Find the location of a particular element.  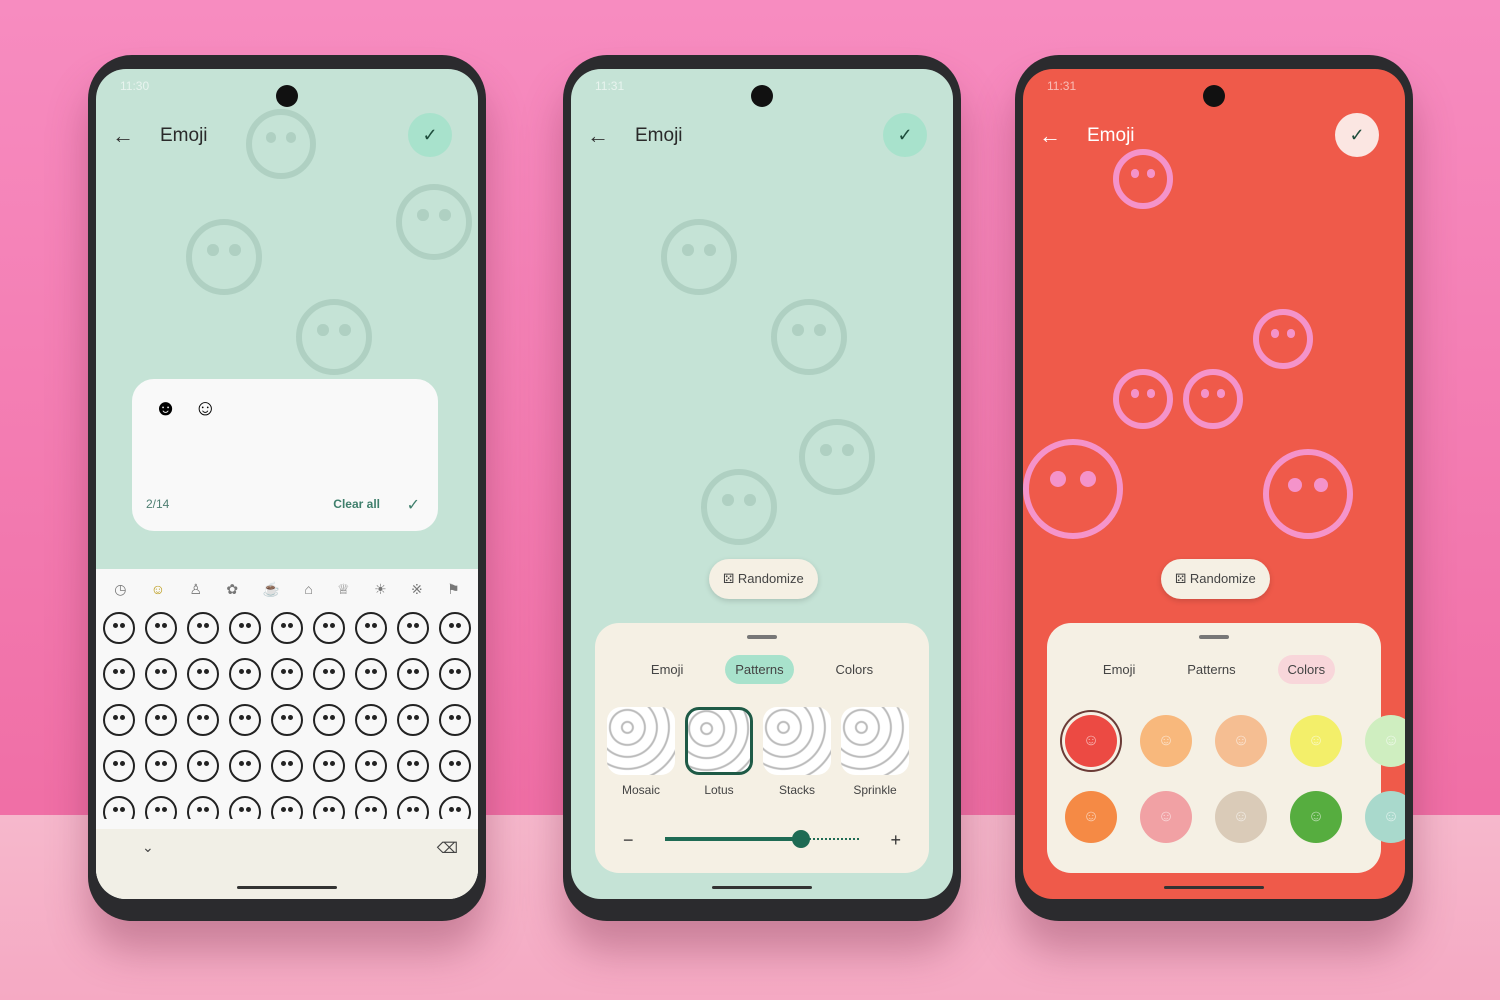

category-people-icon: ♙ is located at coordinates (195, 589).